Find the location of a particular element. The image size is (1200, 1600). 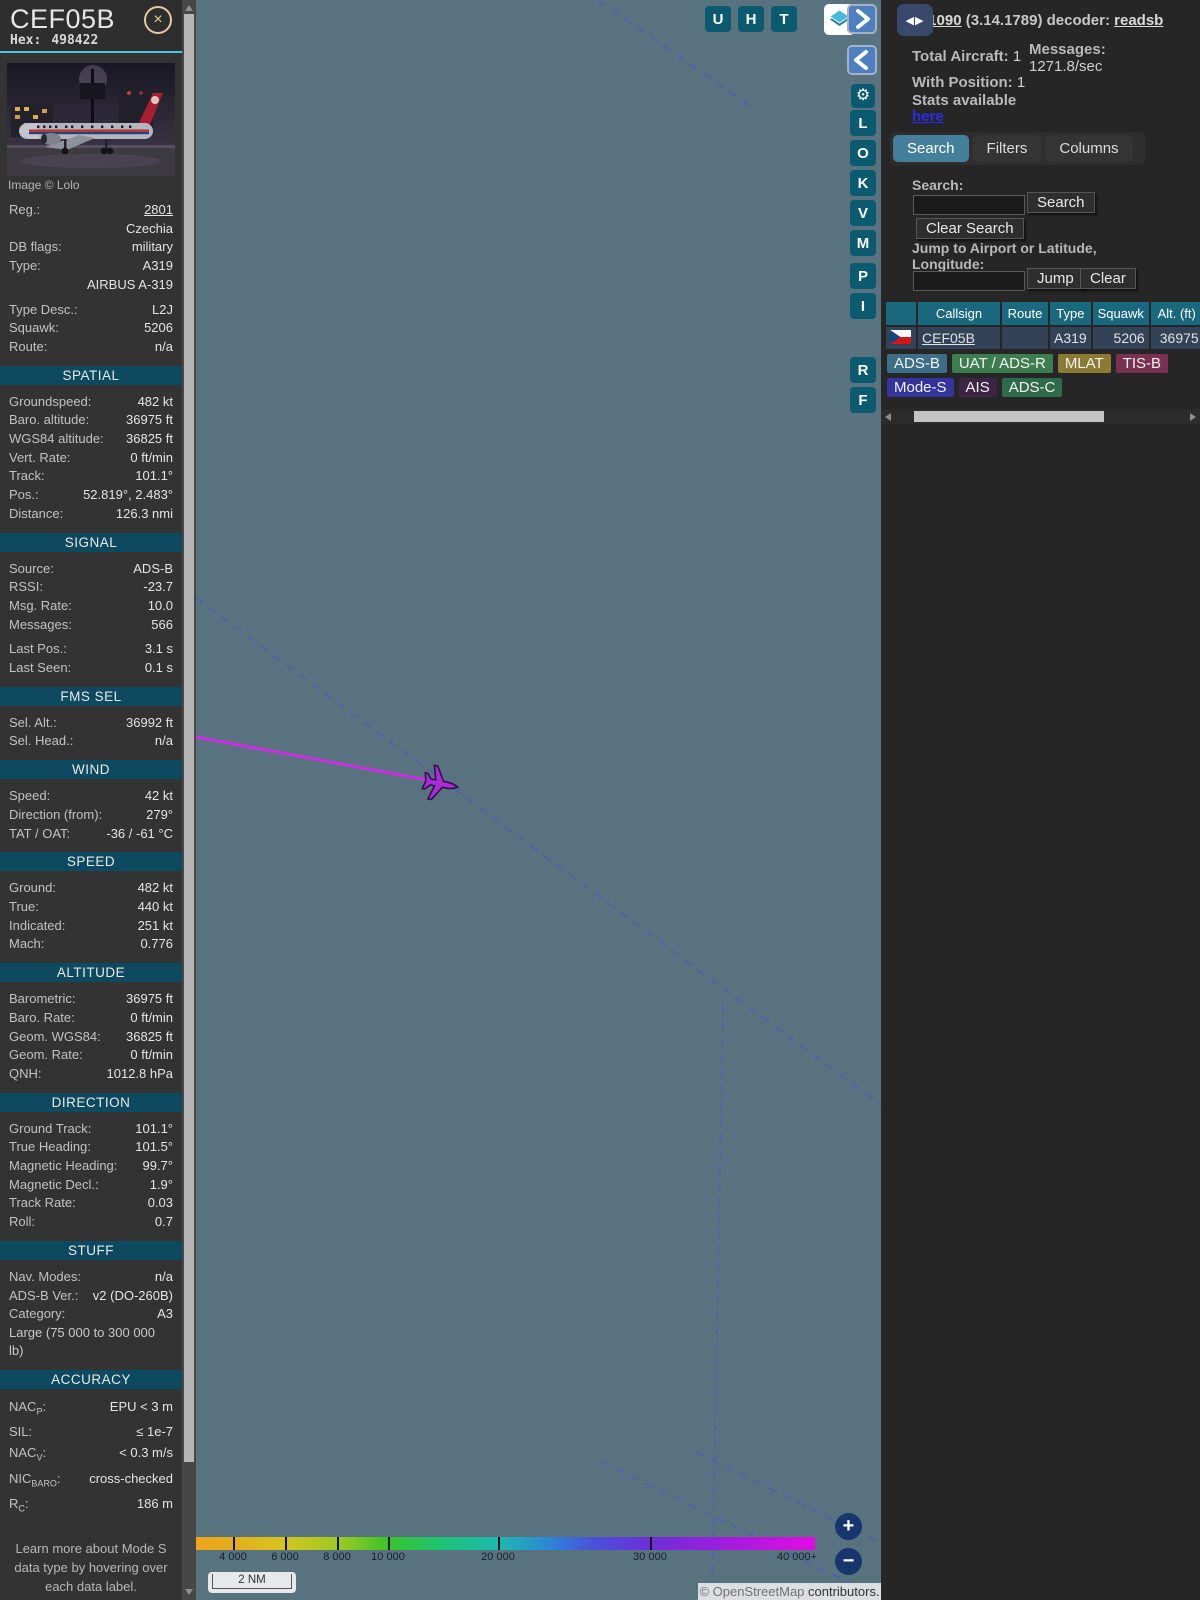

column-header-Squawk: Squawk is located at coordinates (1120, 313).